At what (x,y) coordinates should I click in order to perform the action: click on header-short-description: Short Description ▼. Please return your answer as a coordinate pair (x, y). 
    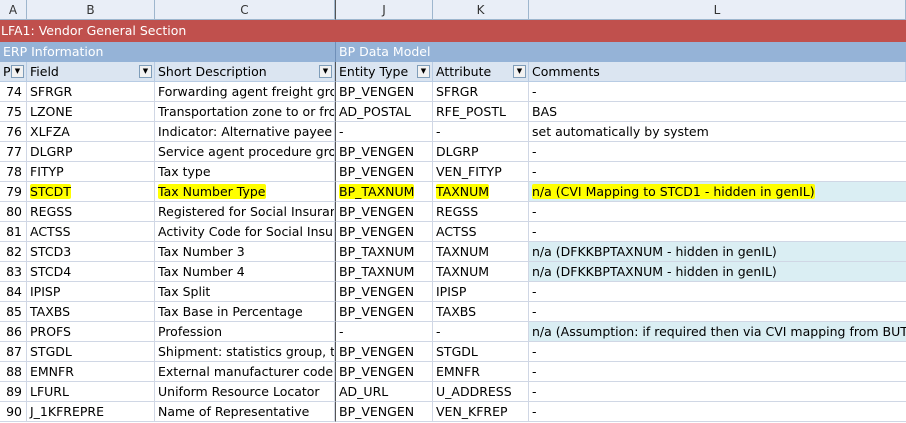
    Looking at the image, I should click on (245, 72).